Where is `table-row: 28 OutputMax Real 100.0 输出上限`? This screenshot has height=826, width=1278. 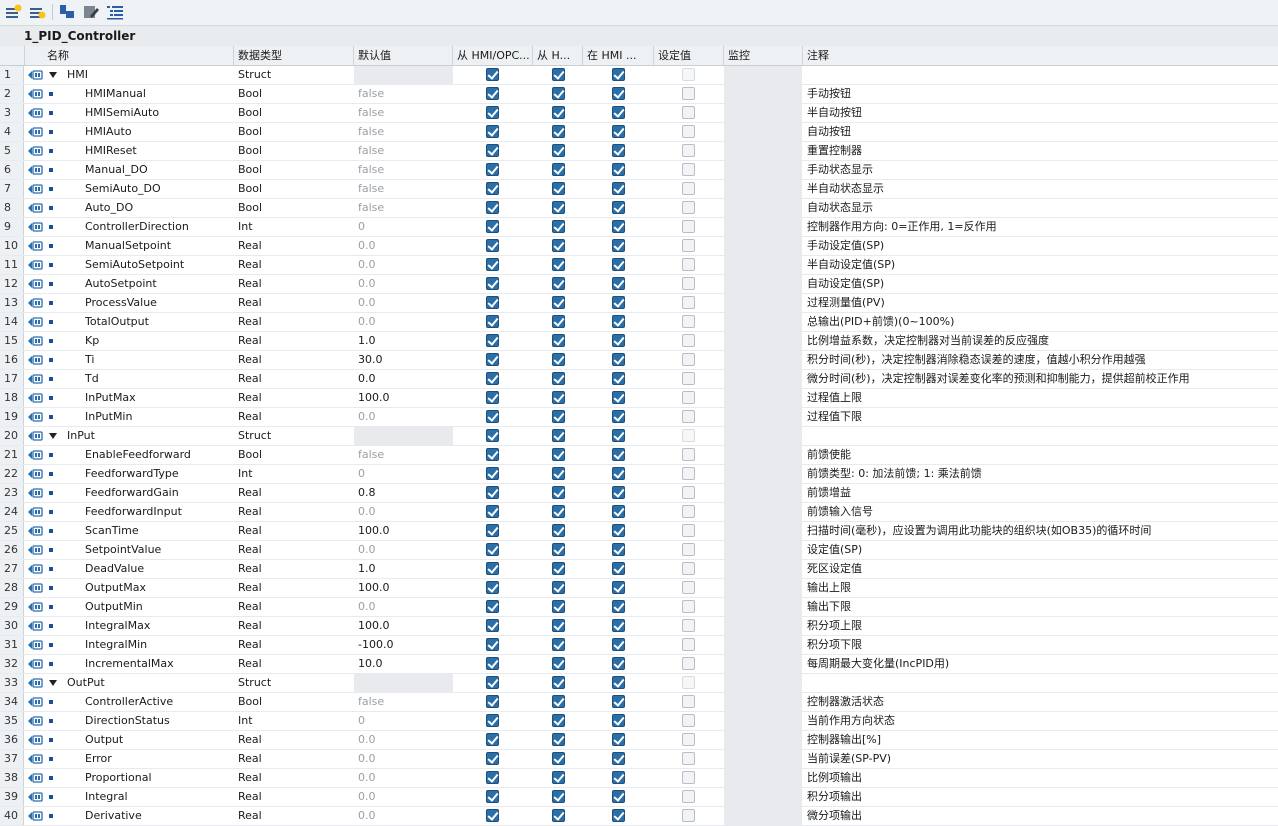
table-row: 28 OutputMax Real 100.0 输出上限 is located at coordinates (639, 588).